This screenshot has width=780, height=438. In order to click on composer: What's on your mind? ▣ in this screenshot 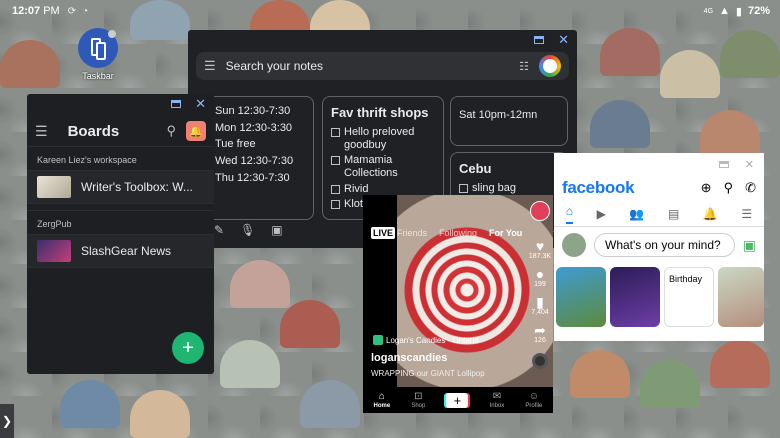, I will do `click(659, 245)`.